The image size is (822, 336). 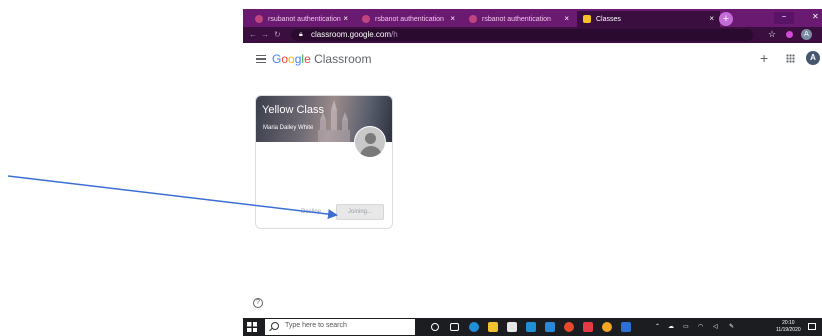 I want to click on teacher-avatar, so click(x=370, y=142).